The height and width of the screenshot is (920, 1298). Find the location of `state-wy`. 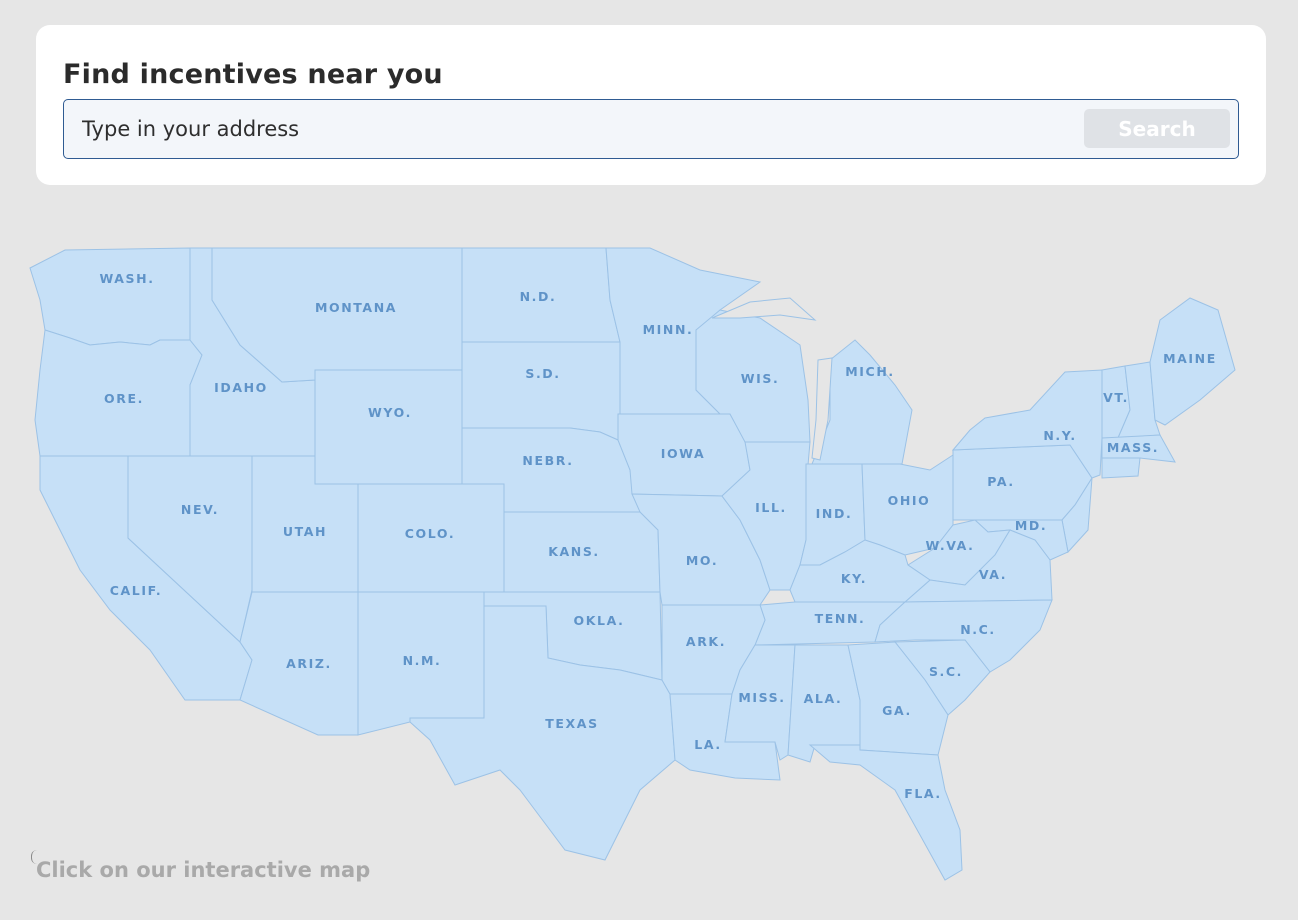

state-wy is located at coordinates (388, 427).